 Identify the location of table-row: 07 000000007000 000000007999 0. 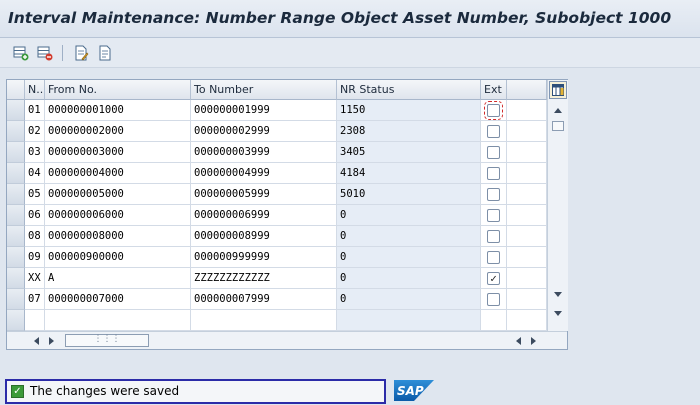
(277, 299).